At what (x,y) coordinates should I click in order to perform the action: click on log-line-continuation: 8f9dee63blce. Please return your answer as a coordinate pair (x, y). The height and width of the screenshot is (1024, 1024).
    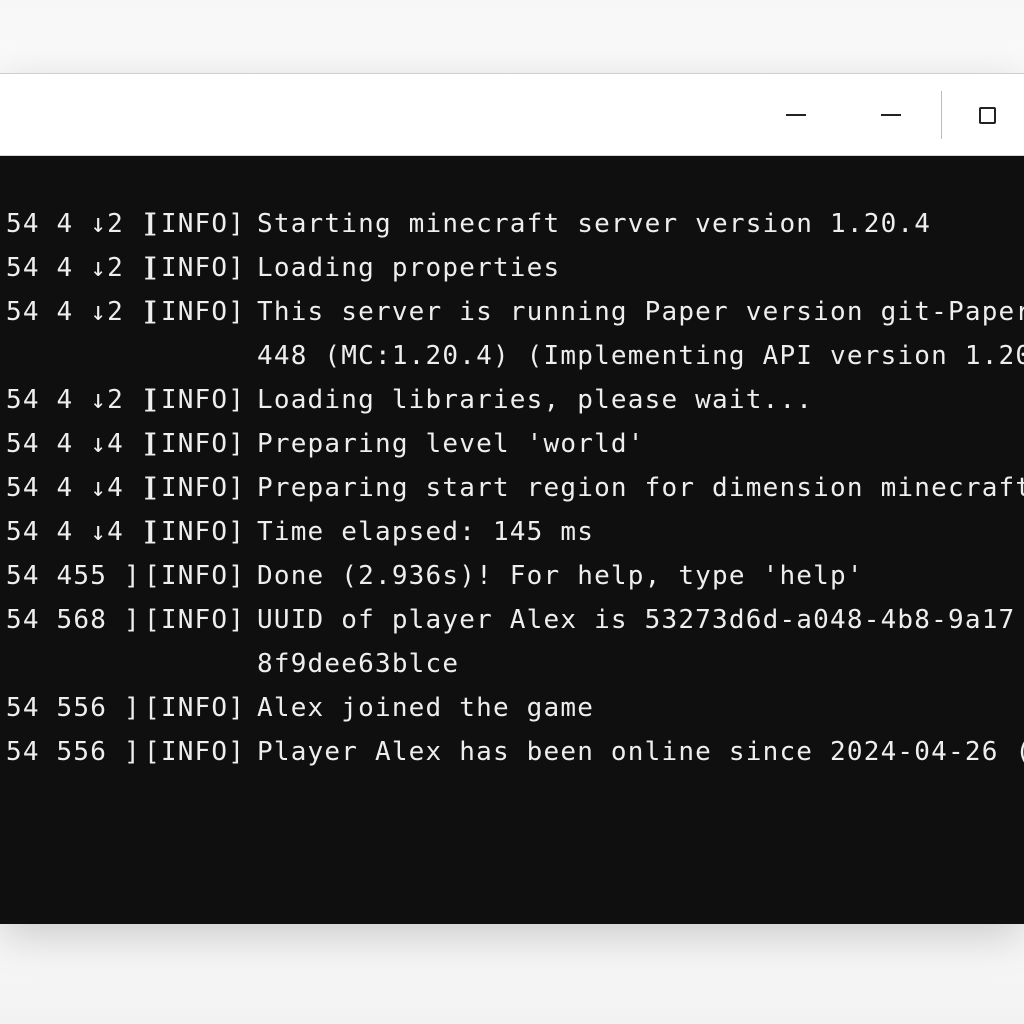
    Looking at the image, I should click on (512, 664).